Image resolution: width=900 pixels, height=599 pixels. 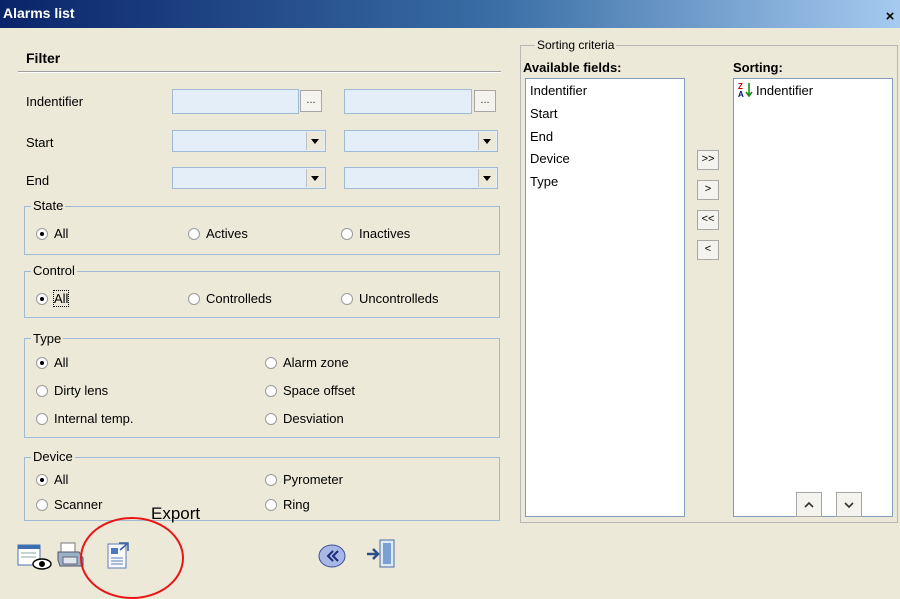 I want to click on end-from-select, so click(x=249, y=178).